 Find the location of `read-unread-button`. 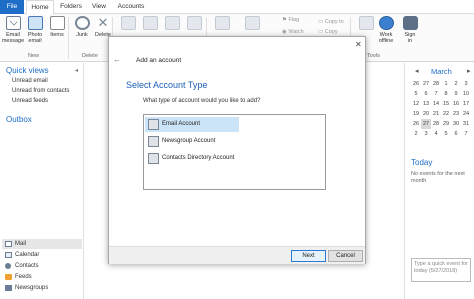

read-unread-button is located at coordinates (222, 24).